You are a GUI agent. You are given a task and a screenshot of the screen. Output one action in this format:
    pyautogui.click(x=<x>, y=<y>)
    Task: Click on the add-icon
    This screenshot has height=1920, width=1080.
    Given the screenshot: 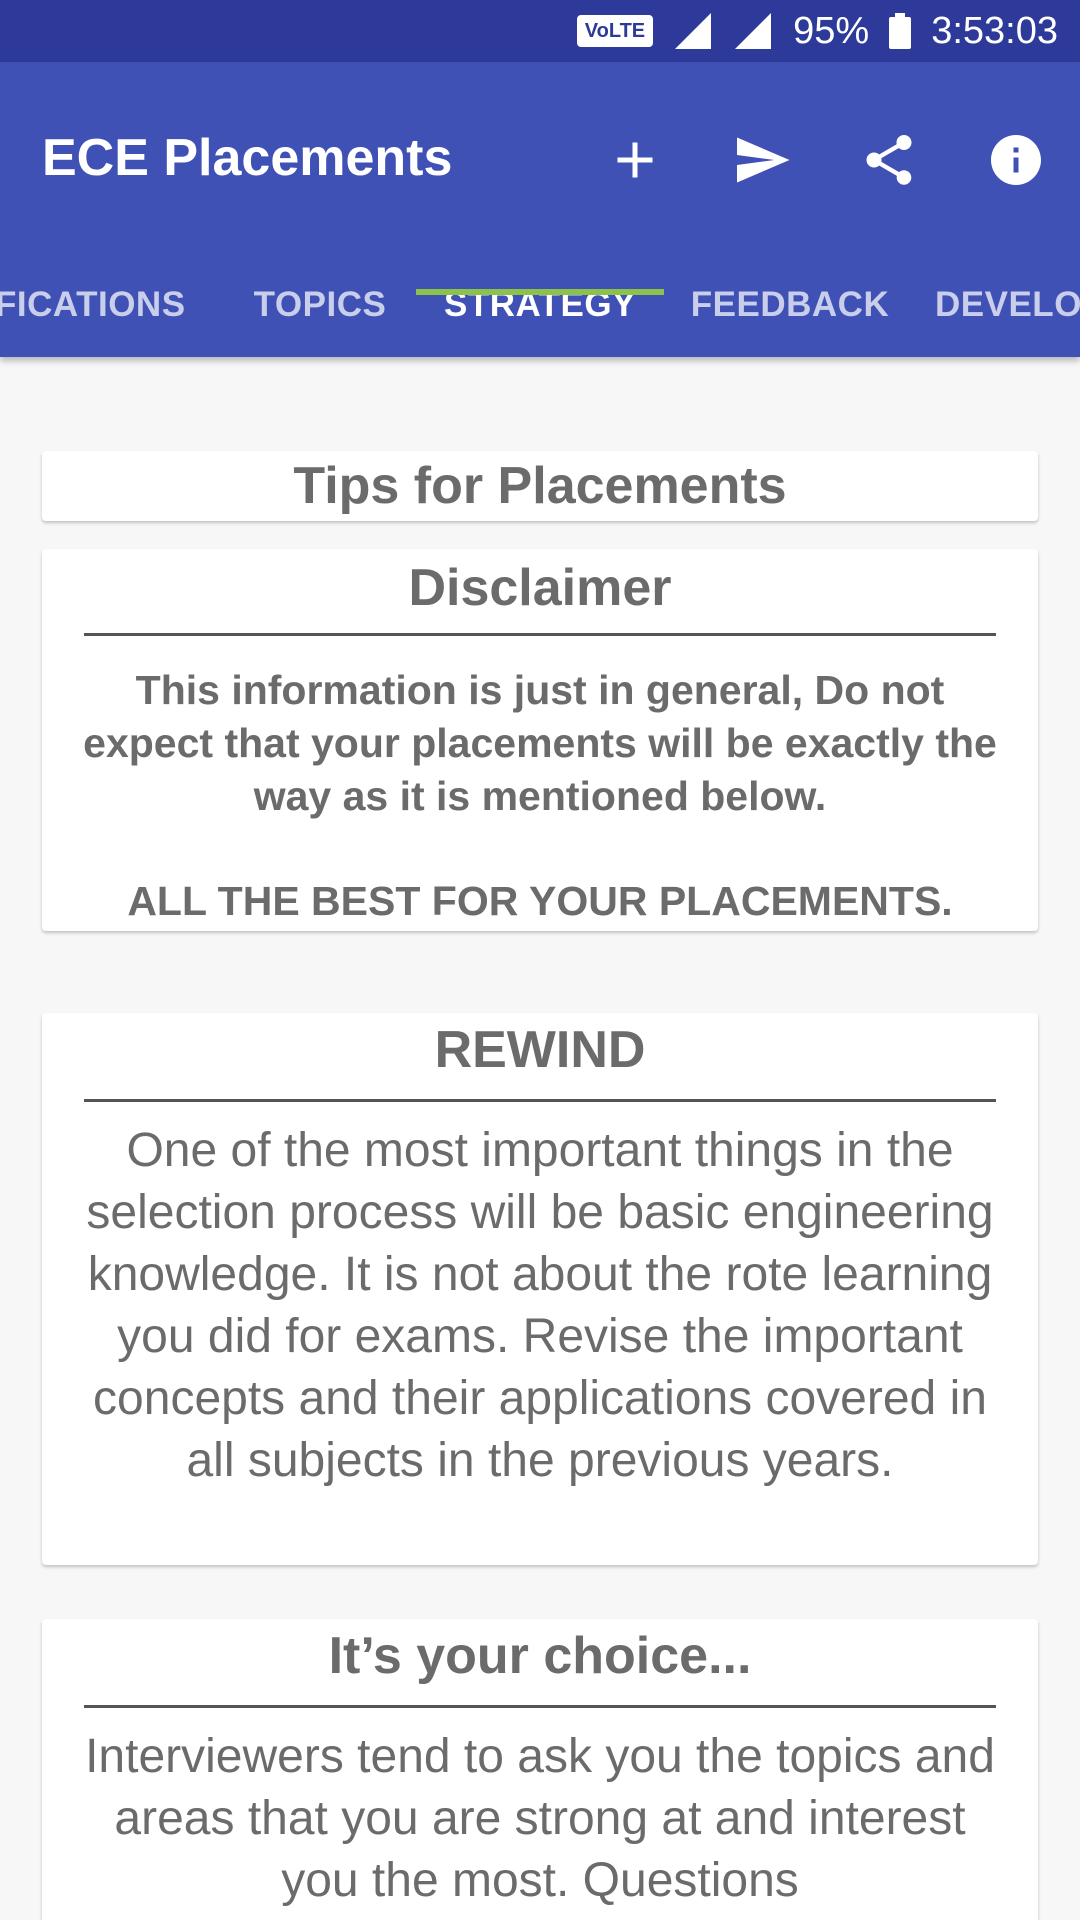 What is the action you would take?
    pyautogui.click(x=635, y=160)
    